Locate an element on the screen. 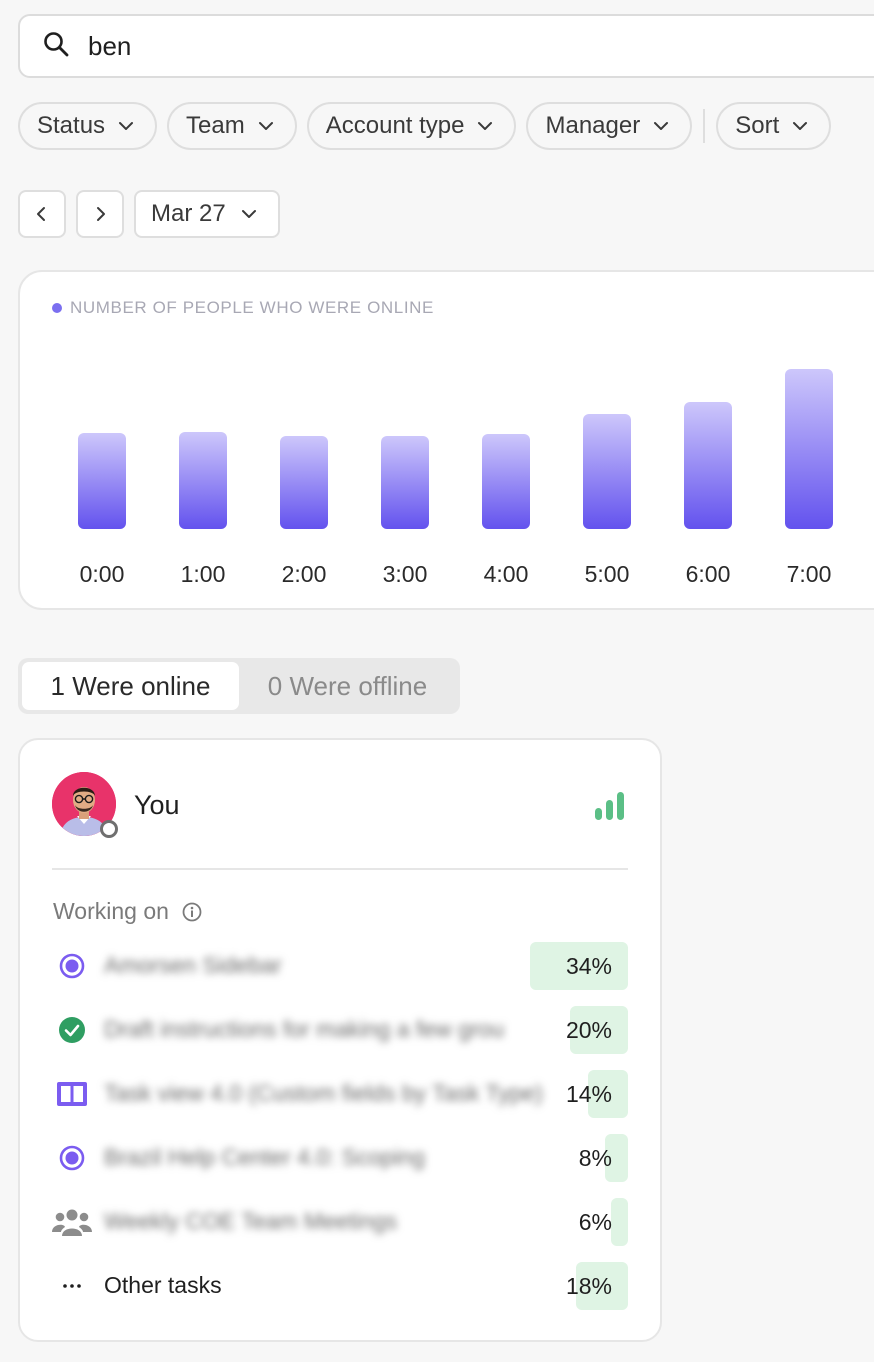 The width and height of the screenshot is (874, 1362). filter-team: Team is located at coordinates (232, 126).